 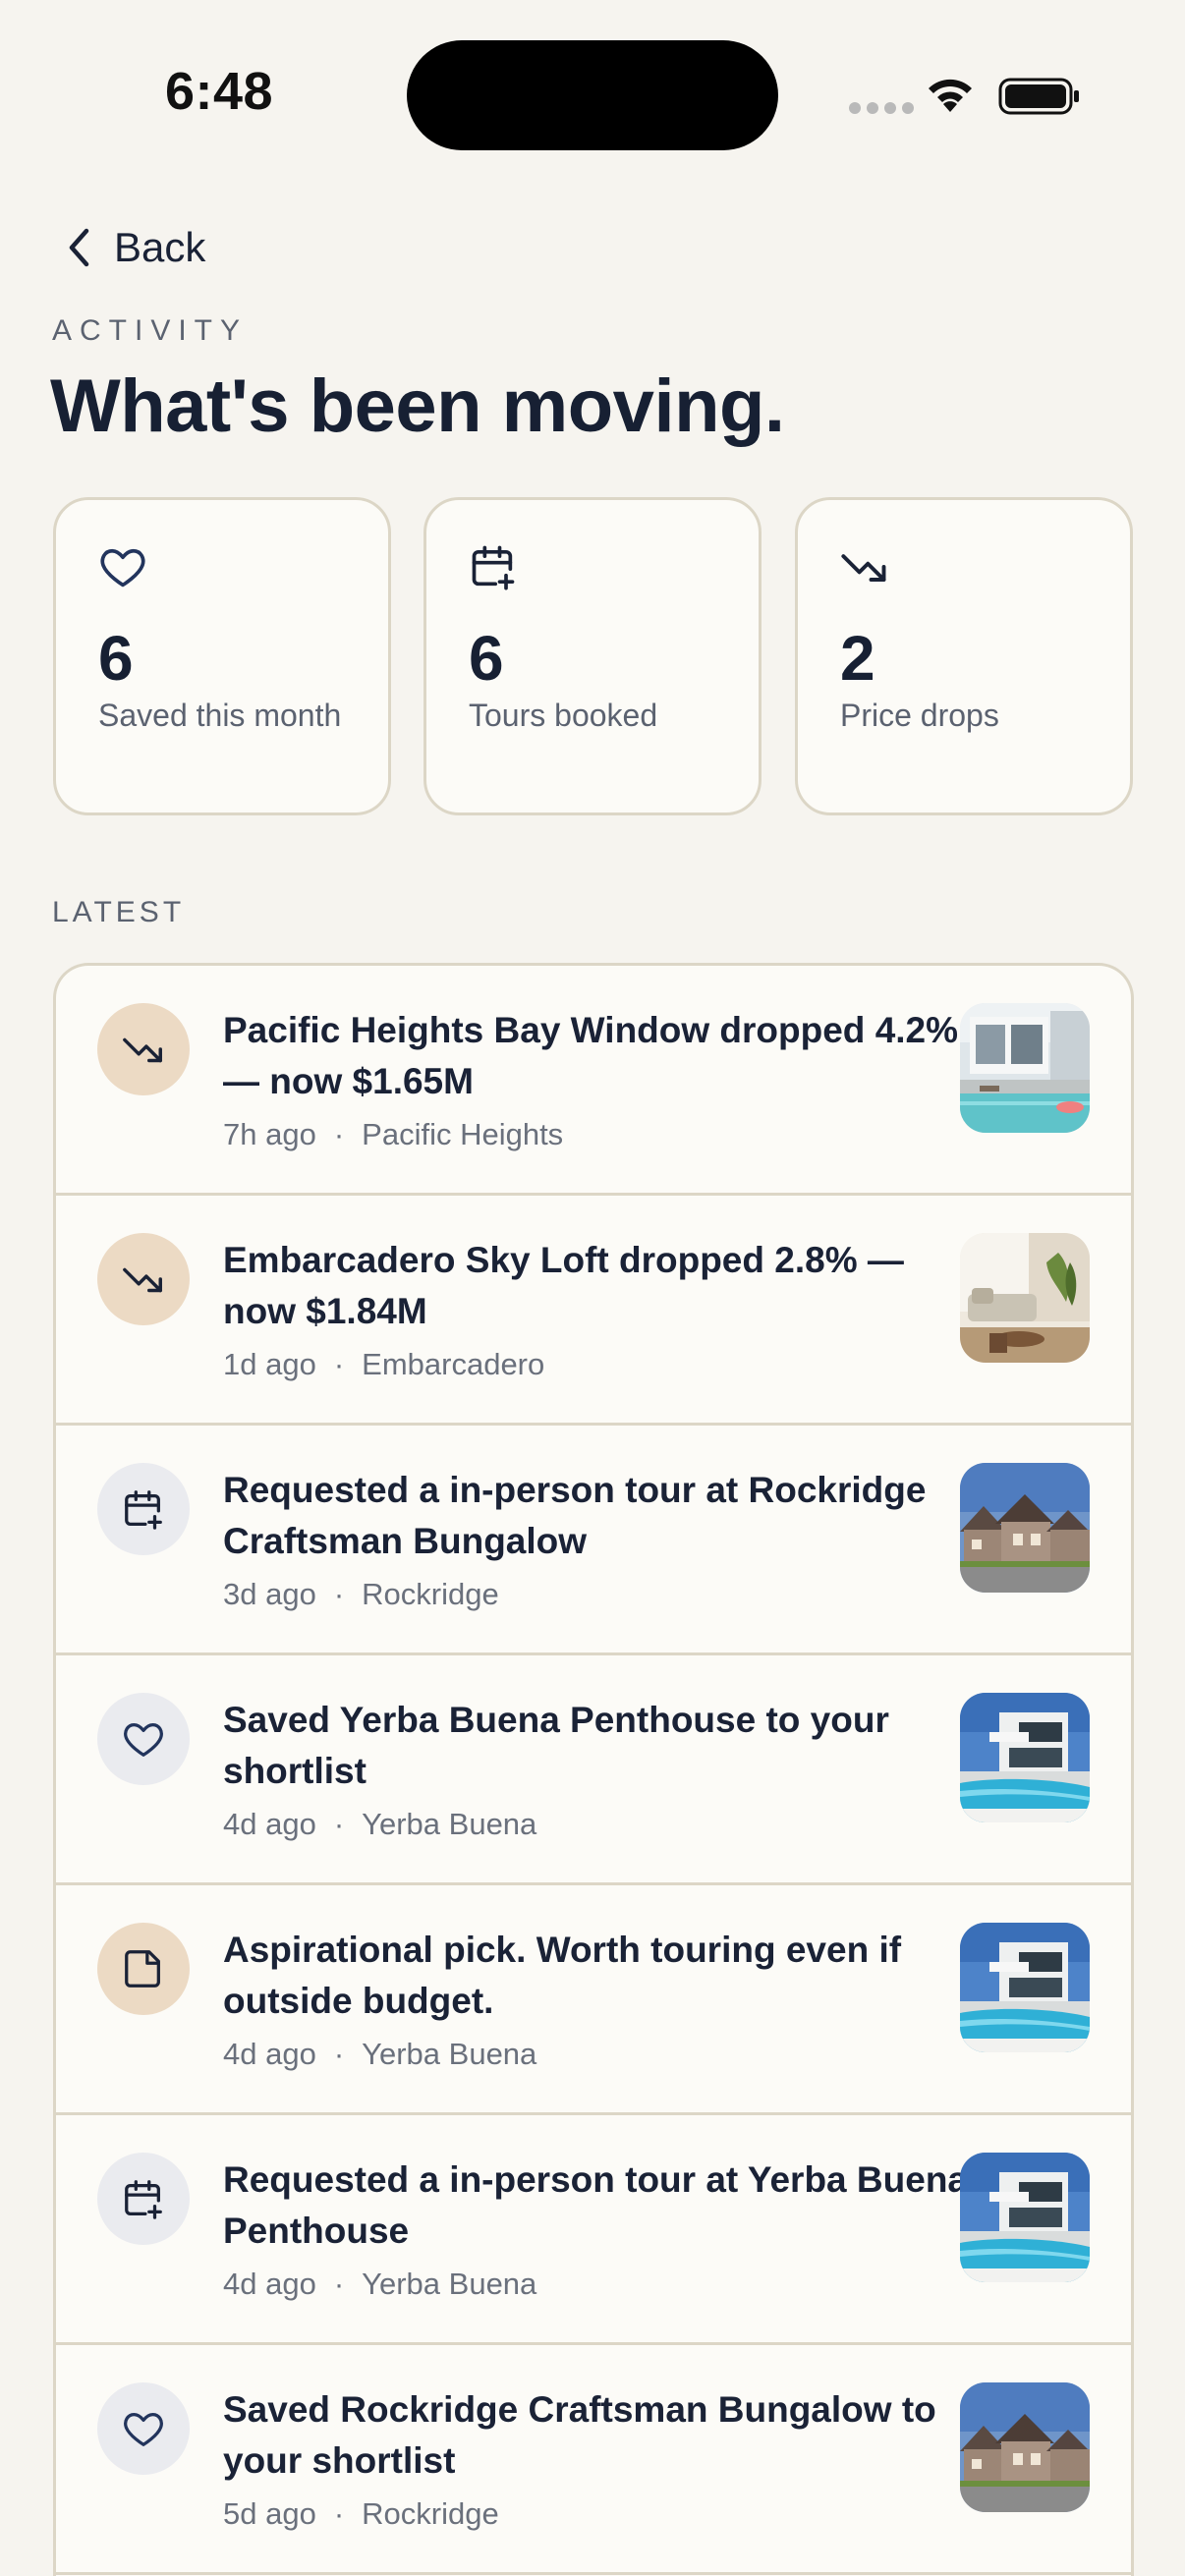 I want to click on wifi-icon, so click(x=951, y=95).